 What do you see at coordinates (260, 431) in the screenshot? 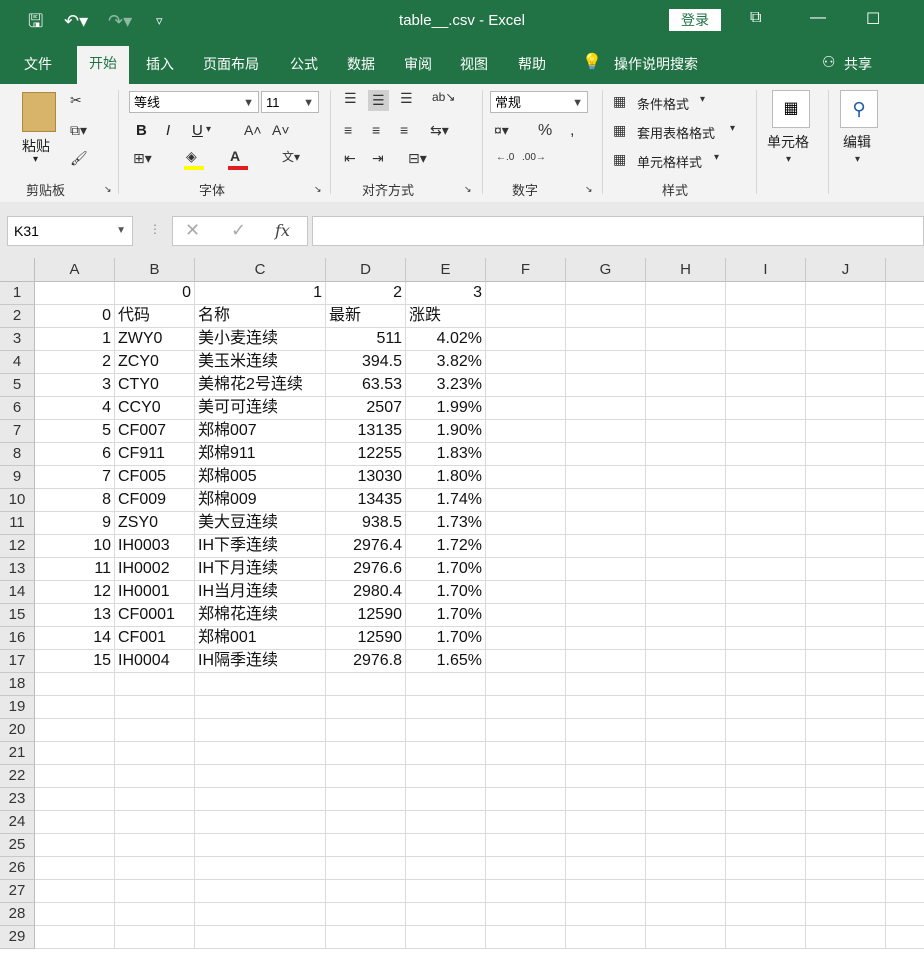
I see `table-cell: 郑棉007` at bounding box center [260, 431].